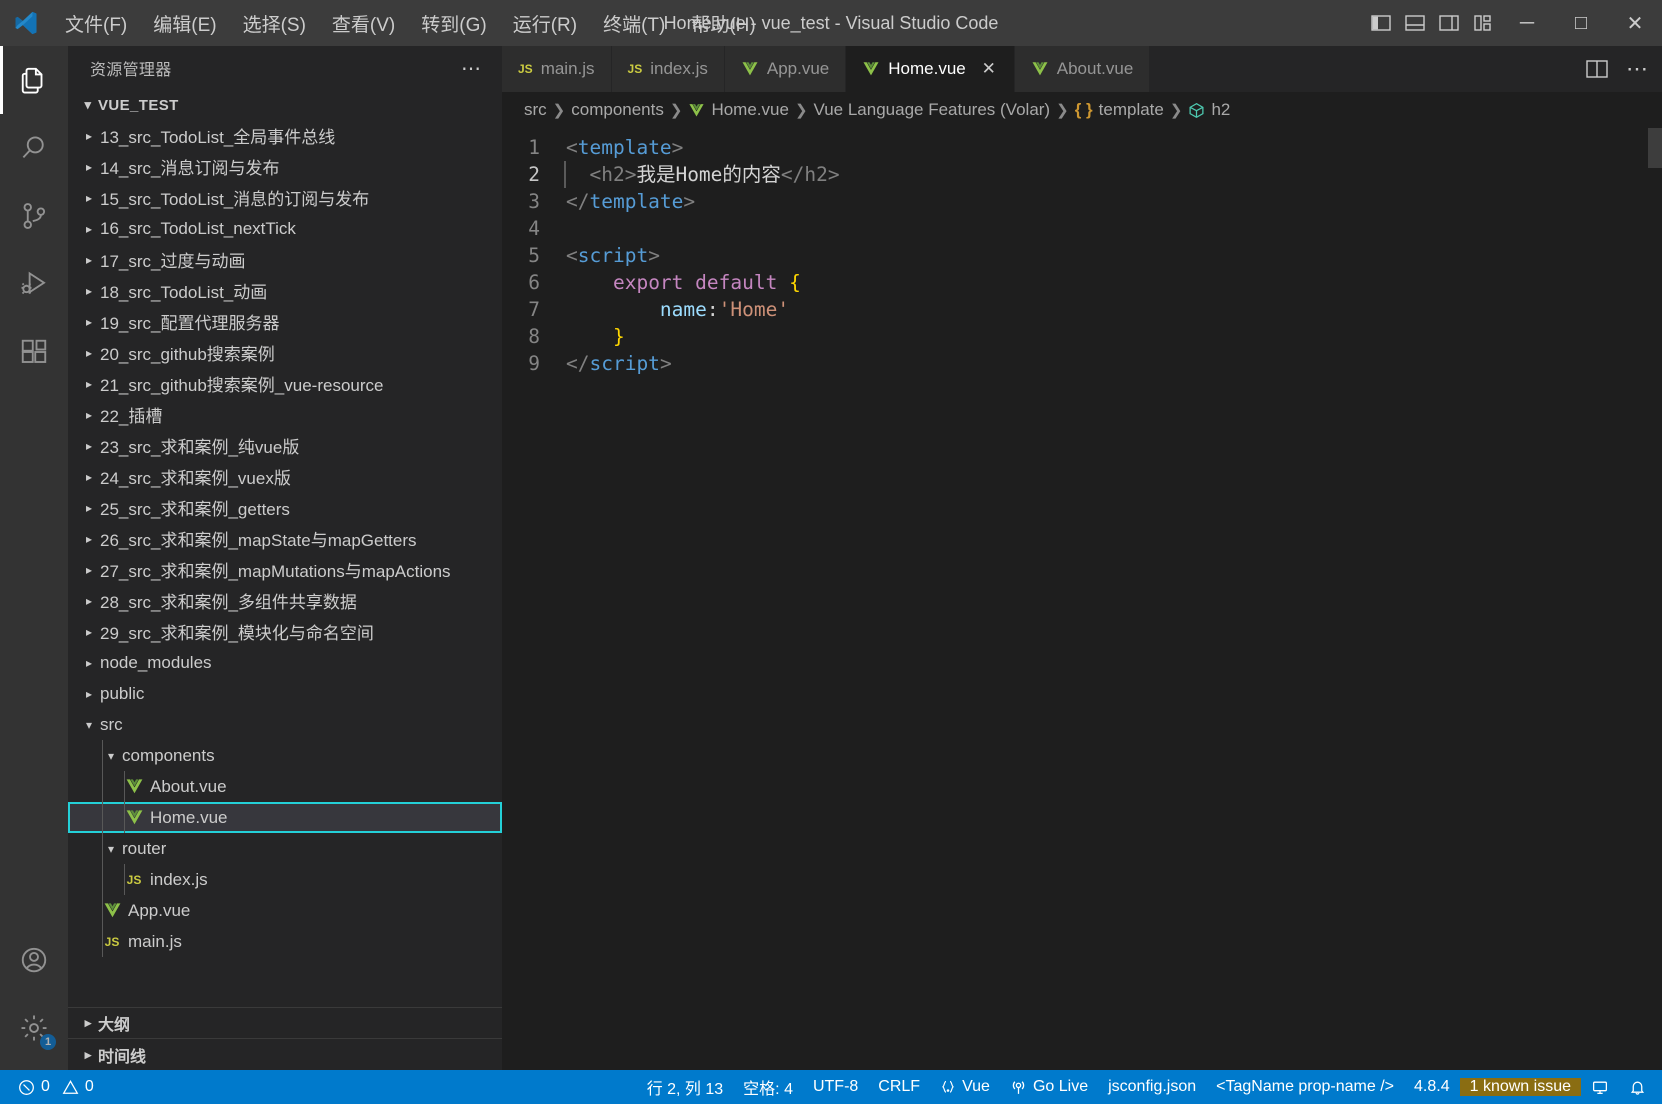 Image resolution: width=1662 pixels, height=1104 pixels. What do you see at coordinates (34, 148) in the screenshot?
I see `activity-search` at bounding box center [34, 148].